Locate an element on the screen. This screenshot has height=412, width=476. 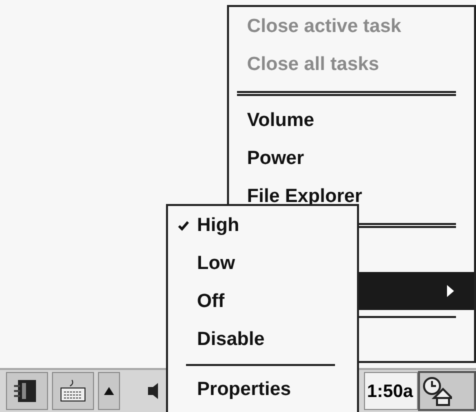
menu-item: Off is located at coordinates (210, 302).